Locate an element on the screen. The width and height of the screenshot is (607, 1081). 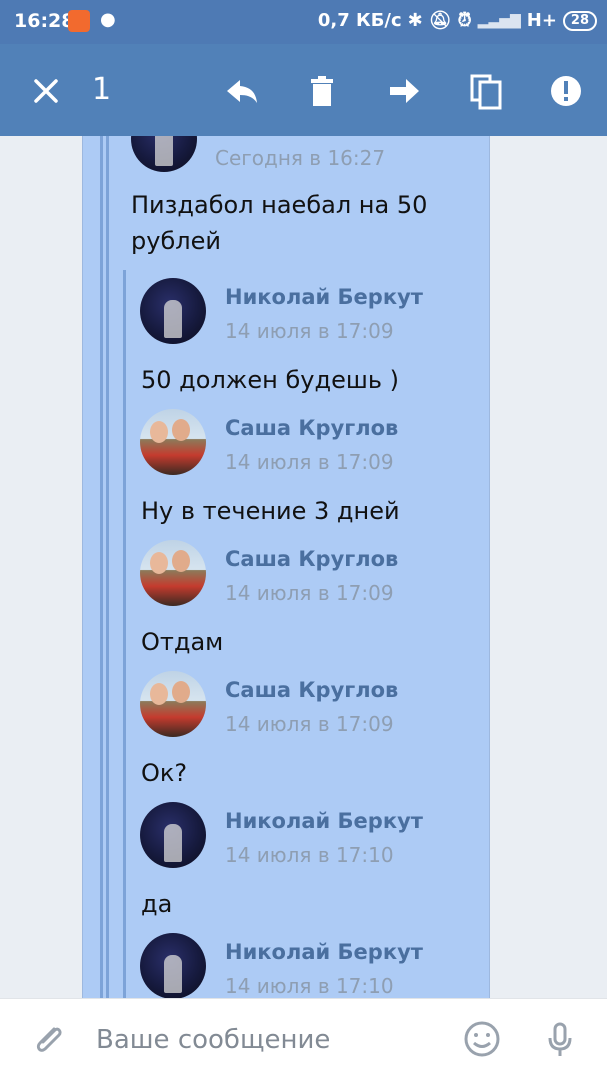
battery-indicator: 28 is located at coordinates (579, 20).